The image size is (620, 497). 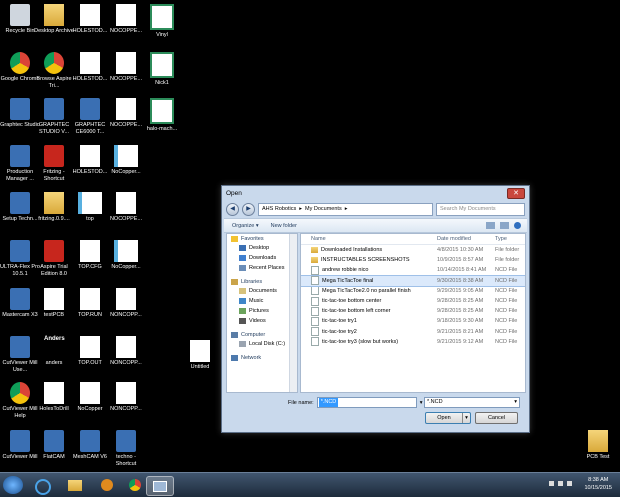 I want to click on desktop-icon: top, so click(x=90, y=207).